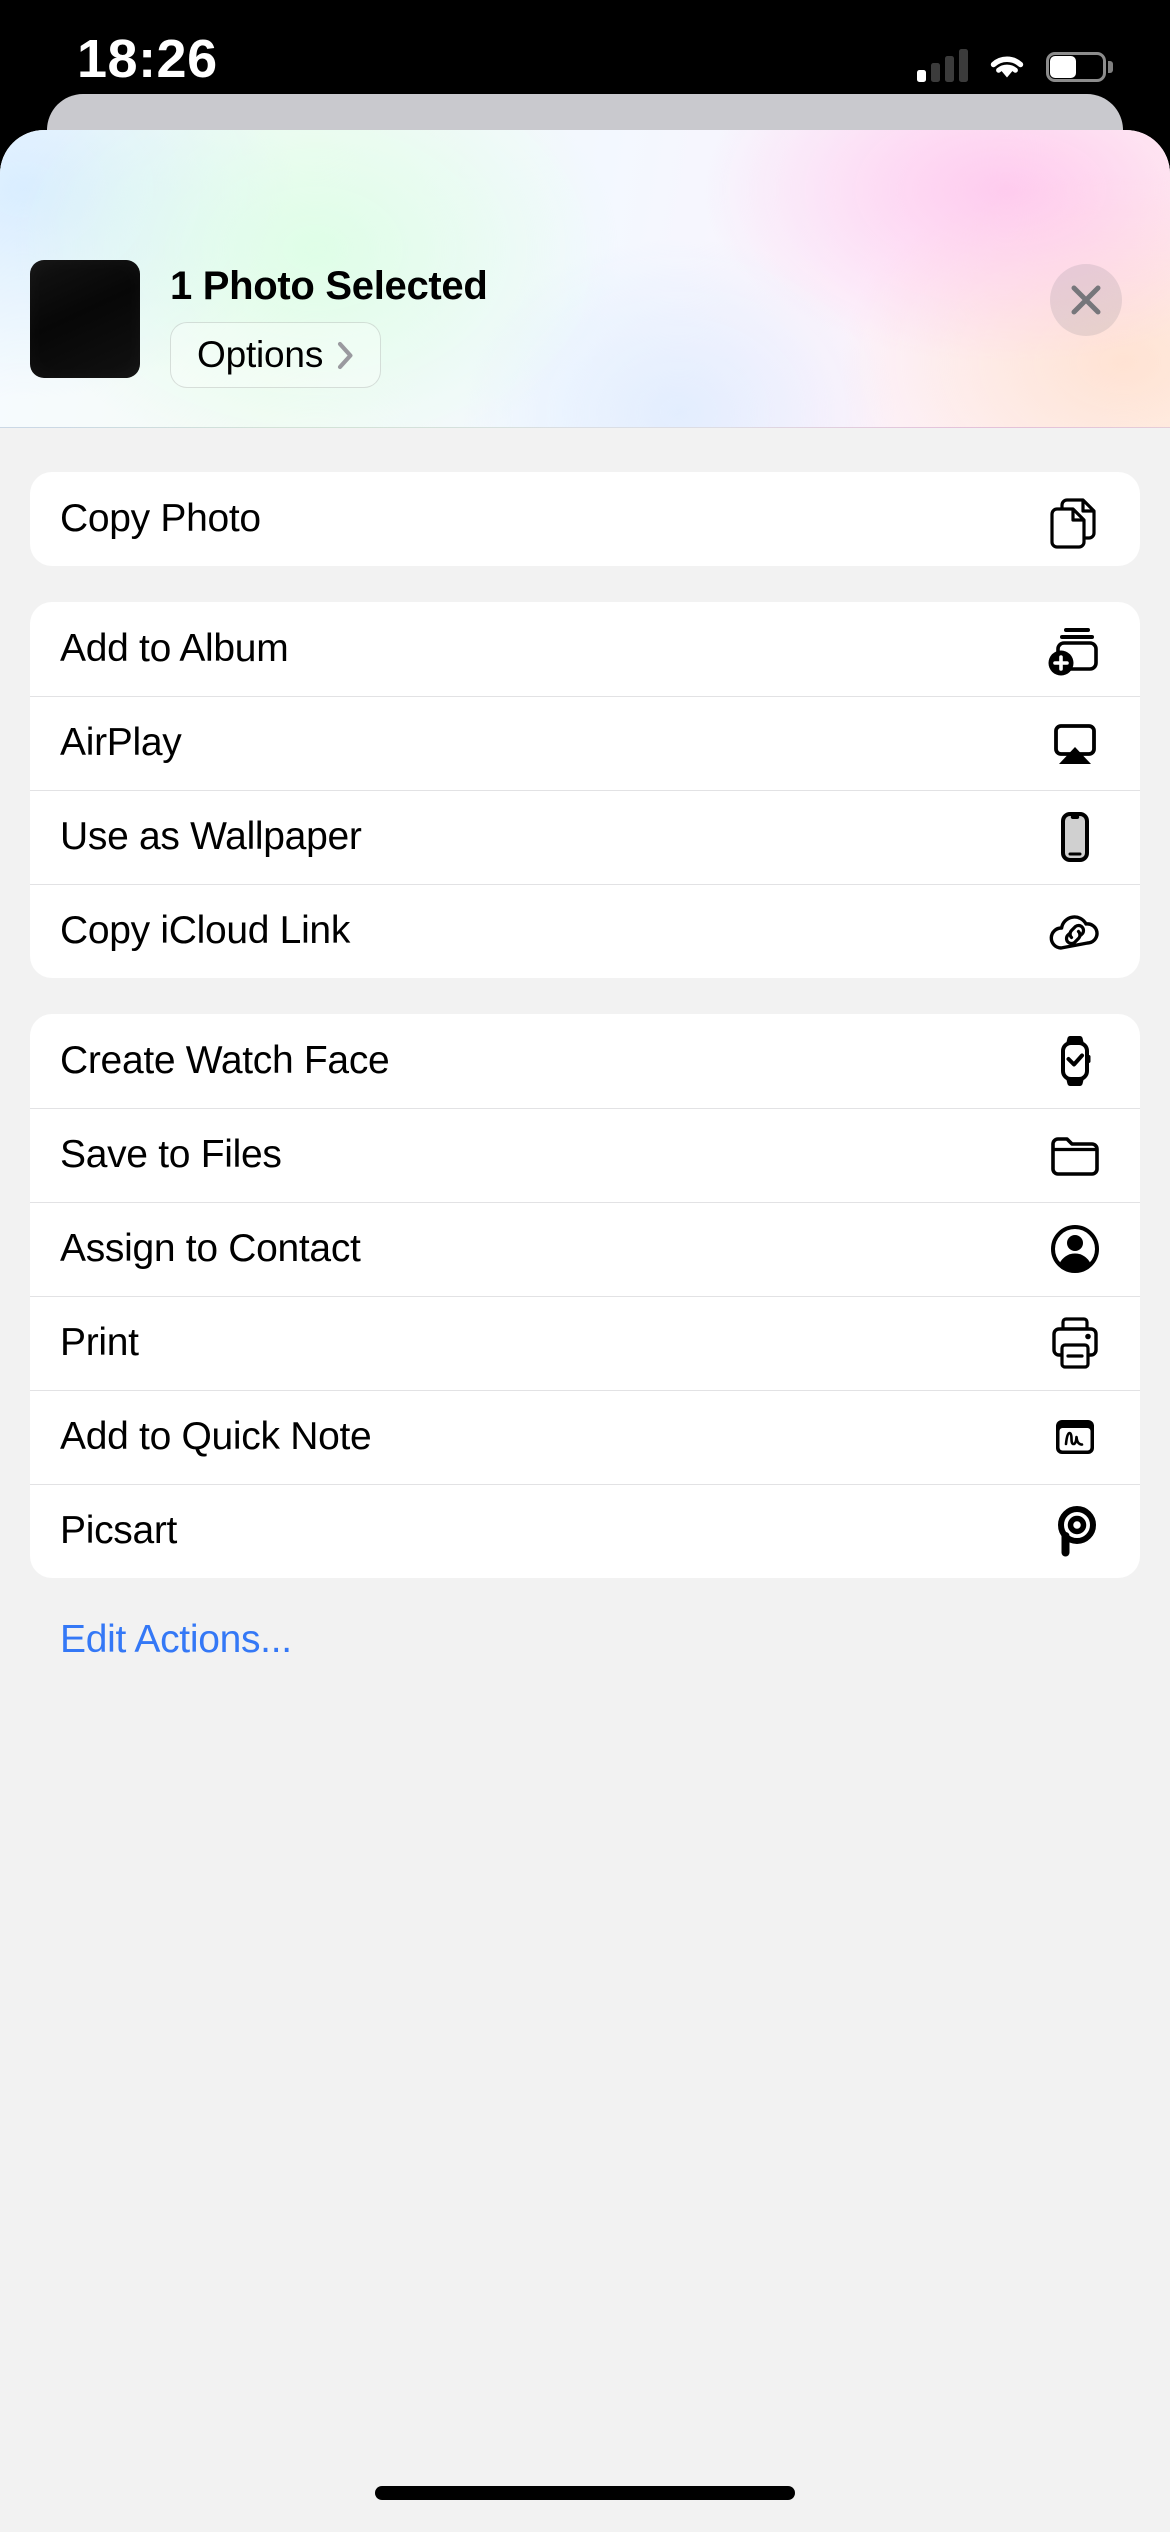 The height and width of the screenshot is (2532, 1170). Describe the element at coordinates (1075, 1531) in the screenshot. I see `picsart-logo-icon` at that location.